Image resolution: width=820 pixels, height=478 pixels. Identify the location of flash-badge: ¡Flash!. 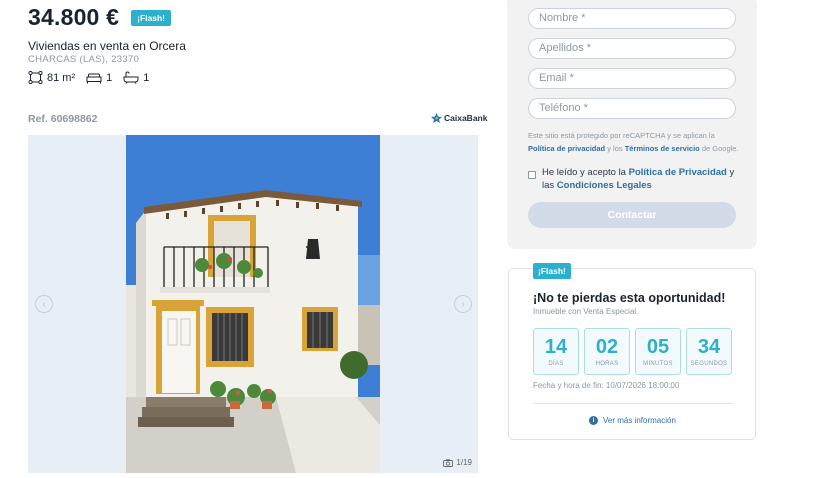
(151, 17).